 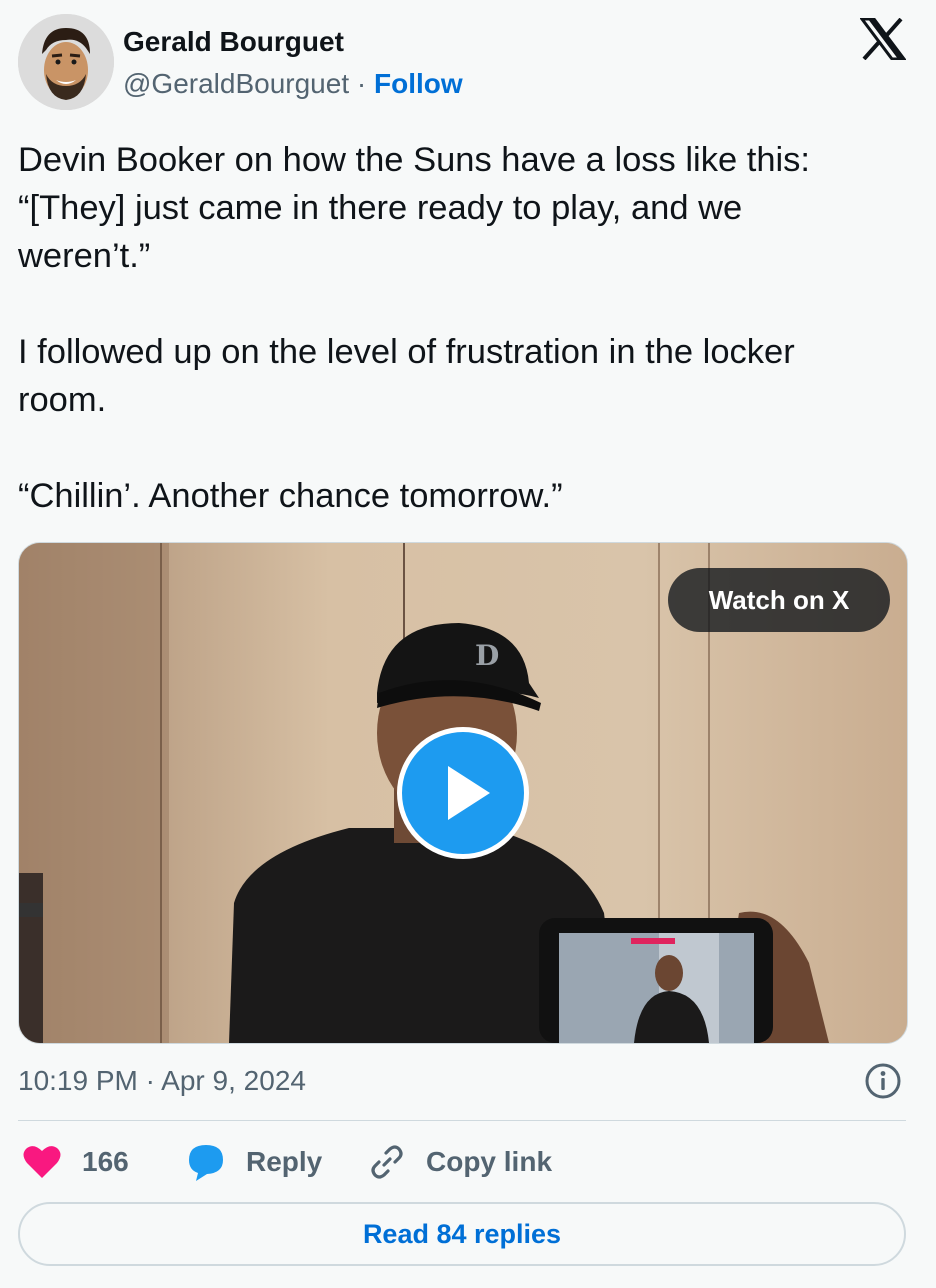 I want to click on reply-label: Reply, so click(x=284, y=1161).